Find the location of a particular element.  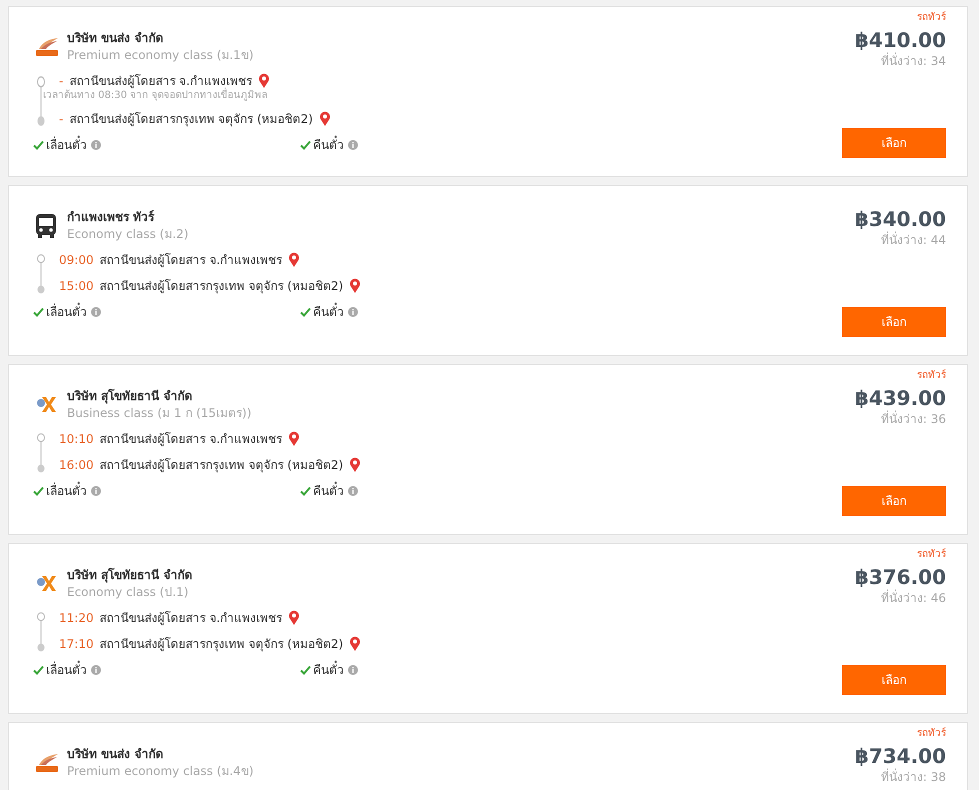

seats-available: ที่นั่งว่าง: 44 is located at coordinates (913, 240).